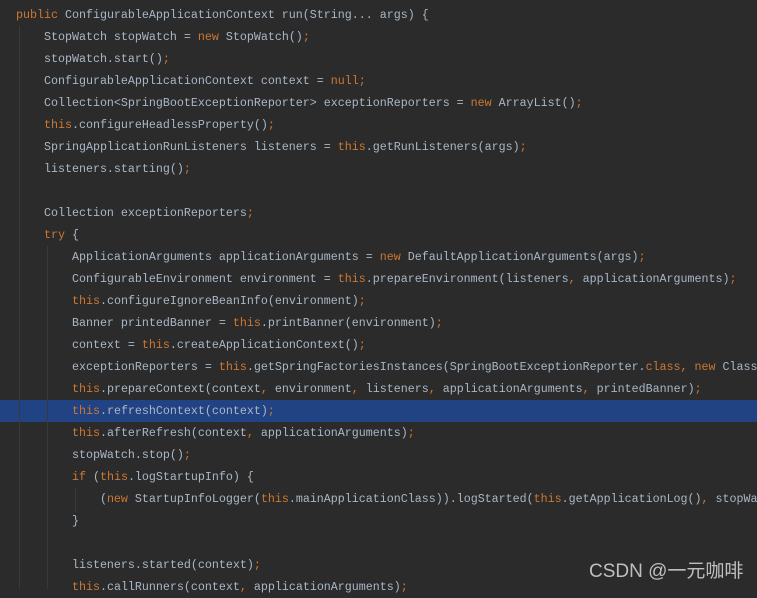  I want to click on code-line: if (this.logStartupInfo) {, so click(378, 477).